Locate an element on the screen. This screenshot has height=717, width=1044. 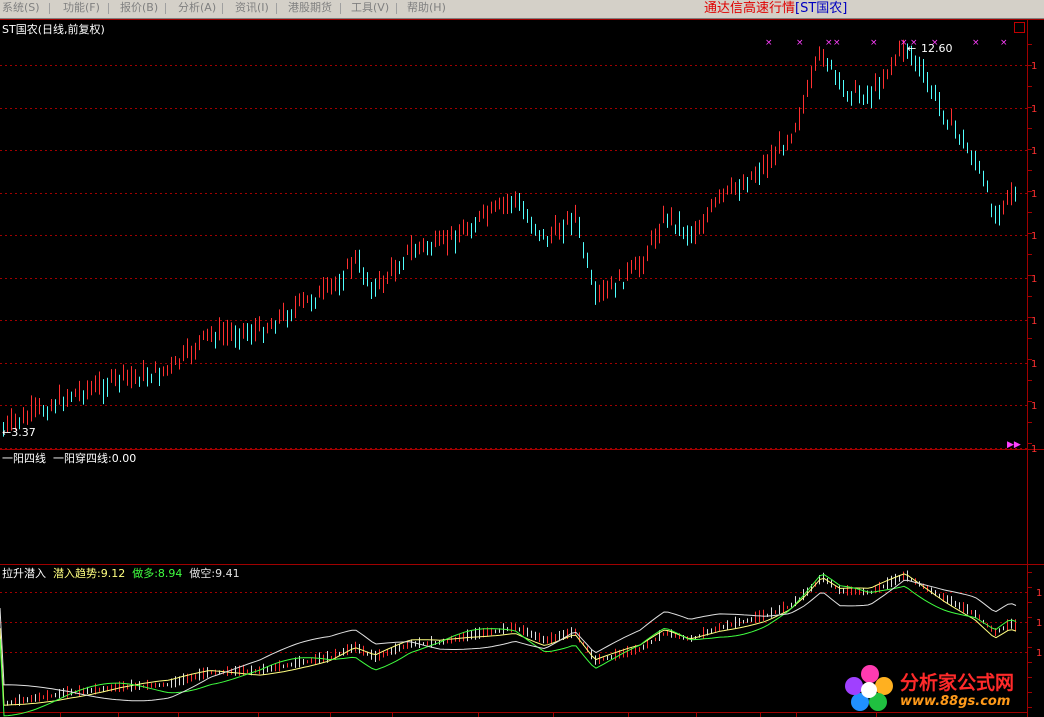
low-price-value: 3.37 is located at coordinates (23, 432).